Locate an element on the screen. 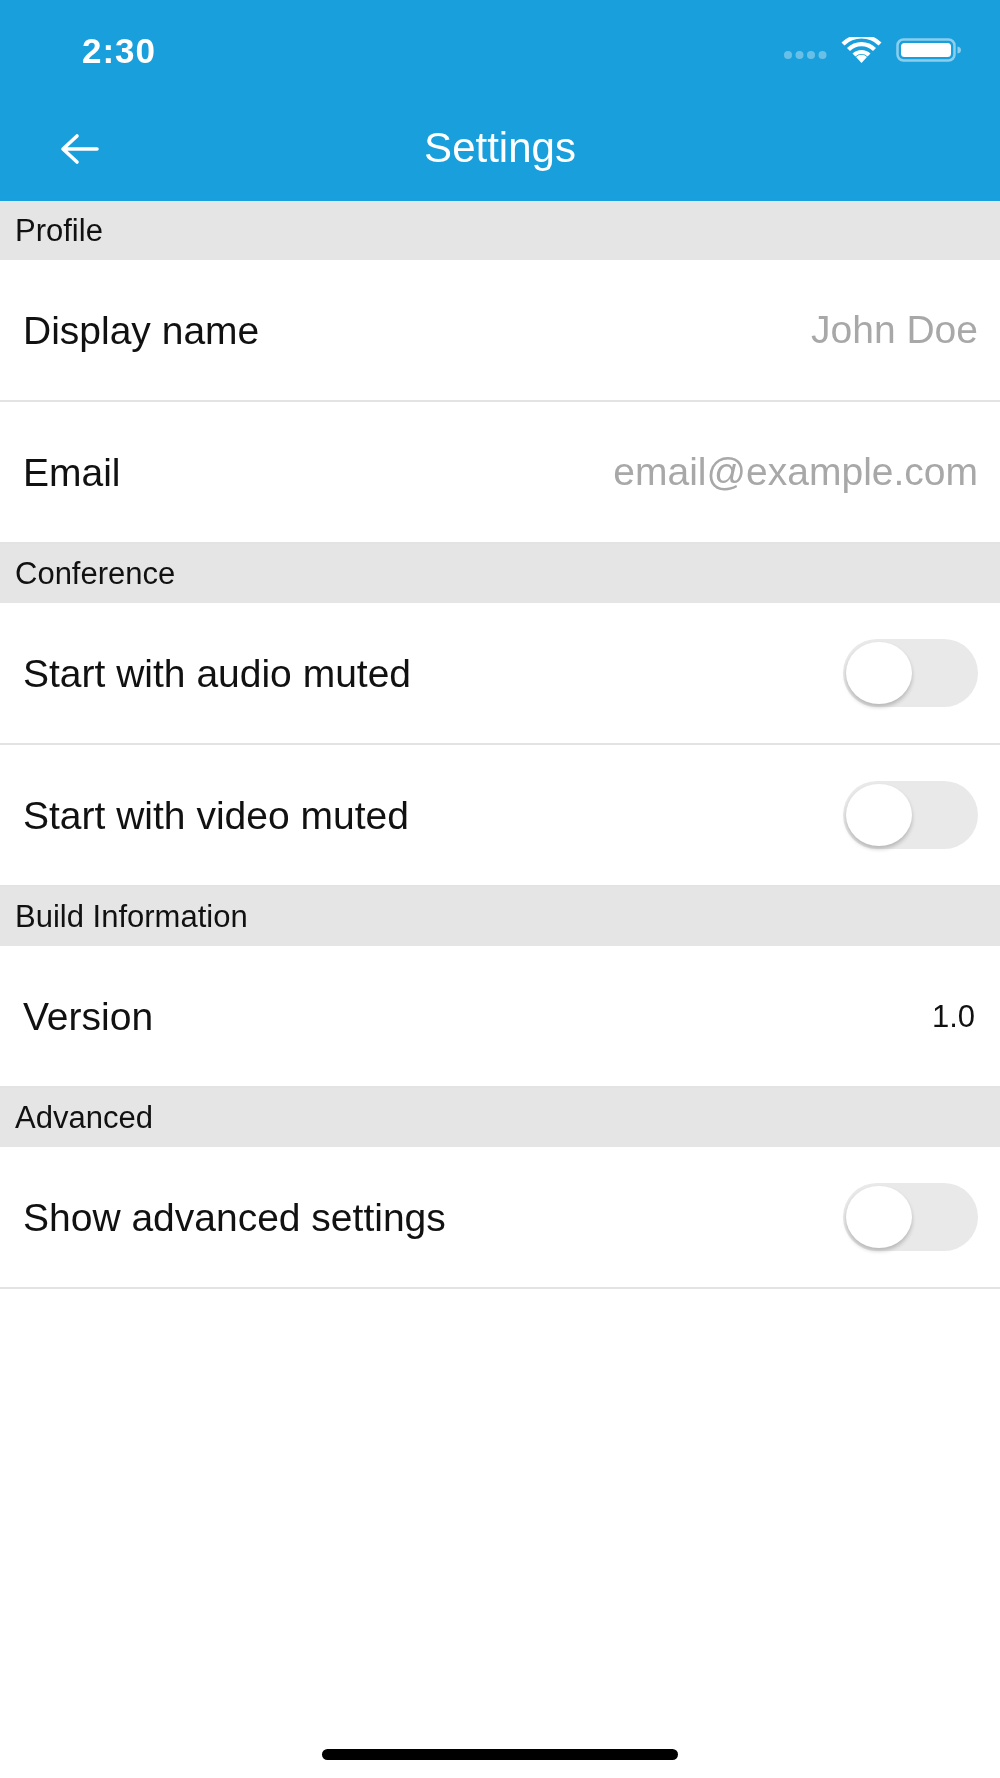 Image resolution: width=1000 pixels, height=1778 pixels. setting-label: Email is located at coordinates (72, 472).